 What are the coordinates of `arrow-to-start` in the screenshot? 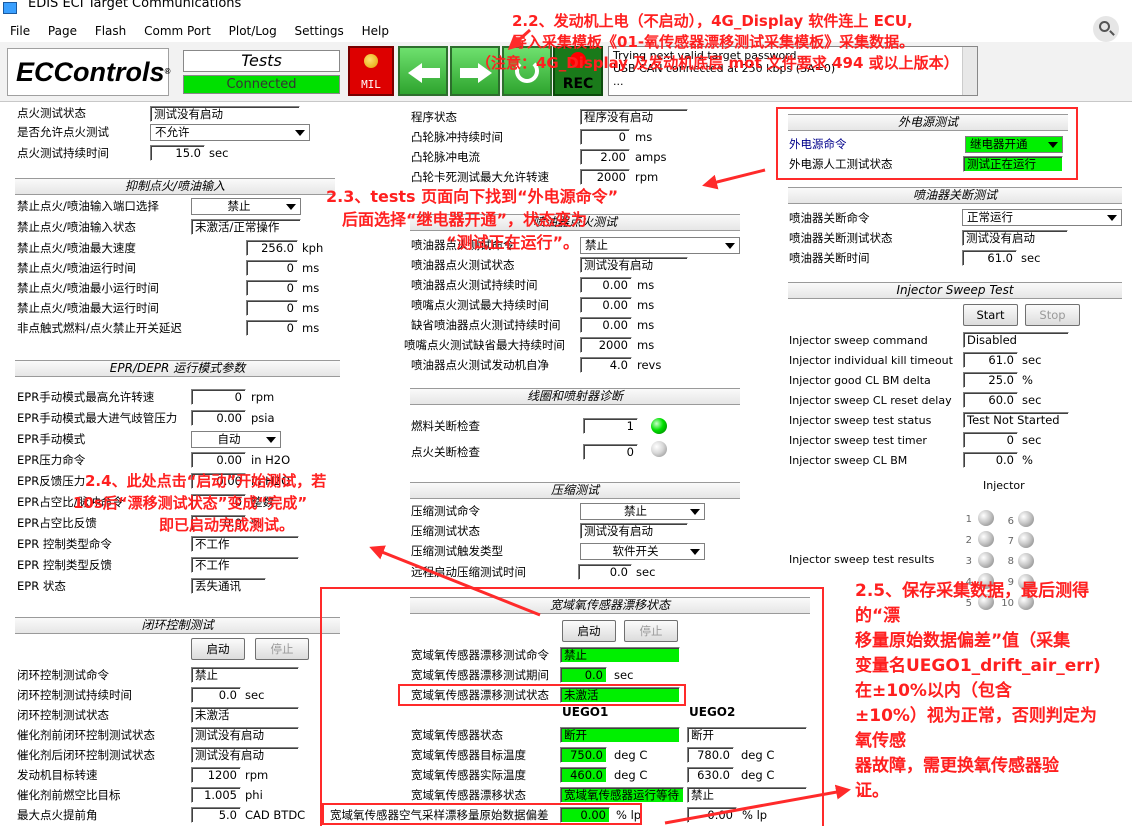 It's located at (455, 581).